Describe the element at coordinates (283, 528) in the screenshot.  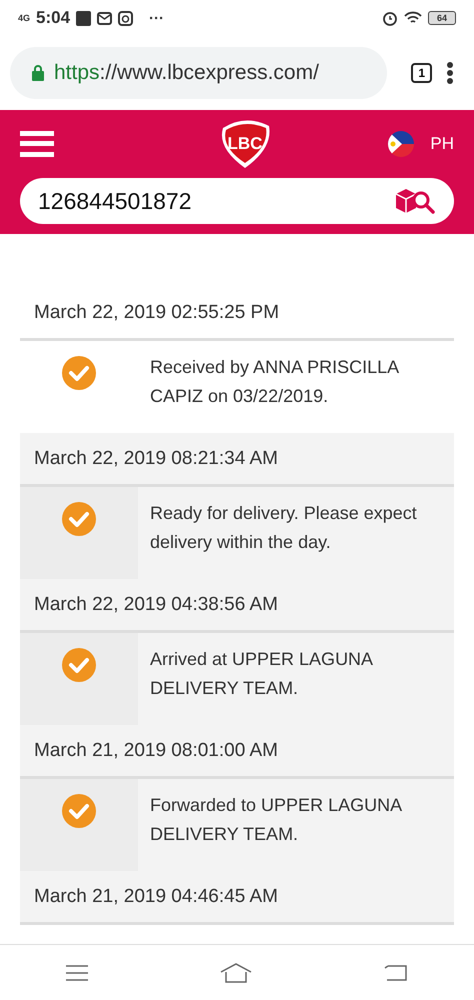
I see `event-status: Ready for delivery. Please expect delivery within the day.` at that location.